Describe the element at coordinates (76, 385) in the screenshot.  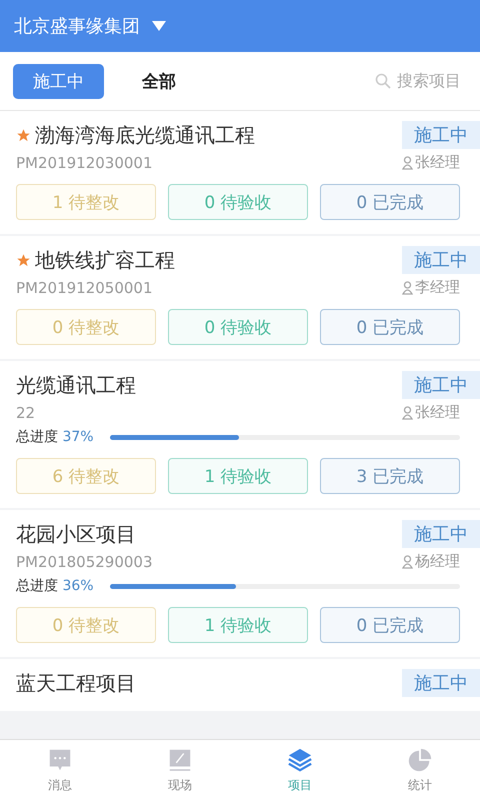
I see `project-name: 光缆通讯工程` at that location.